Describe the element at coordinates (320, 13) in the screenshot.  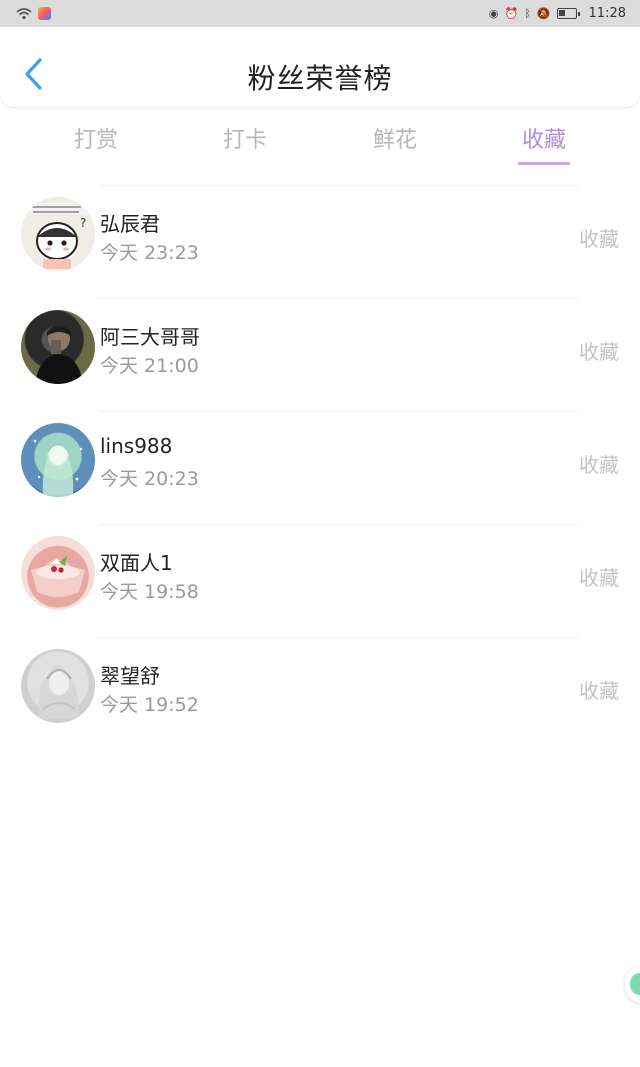
I see `status-bar: ◉ ⏰ ᛒ 🔕 11:28` at that location.